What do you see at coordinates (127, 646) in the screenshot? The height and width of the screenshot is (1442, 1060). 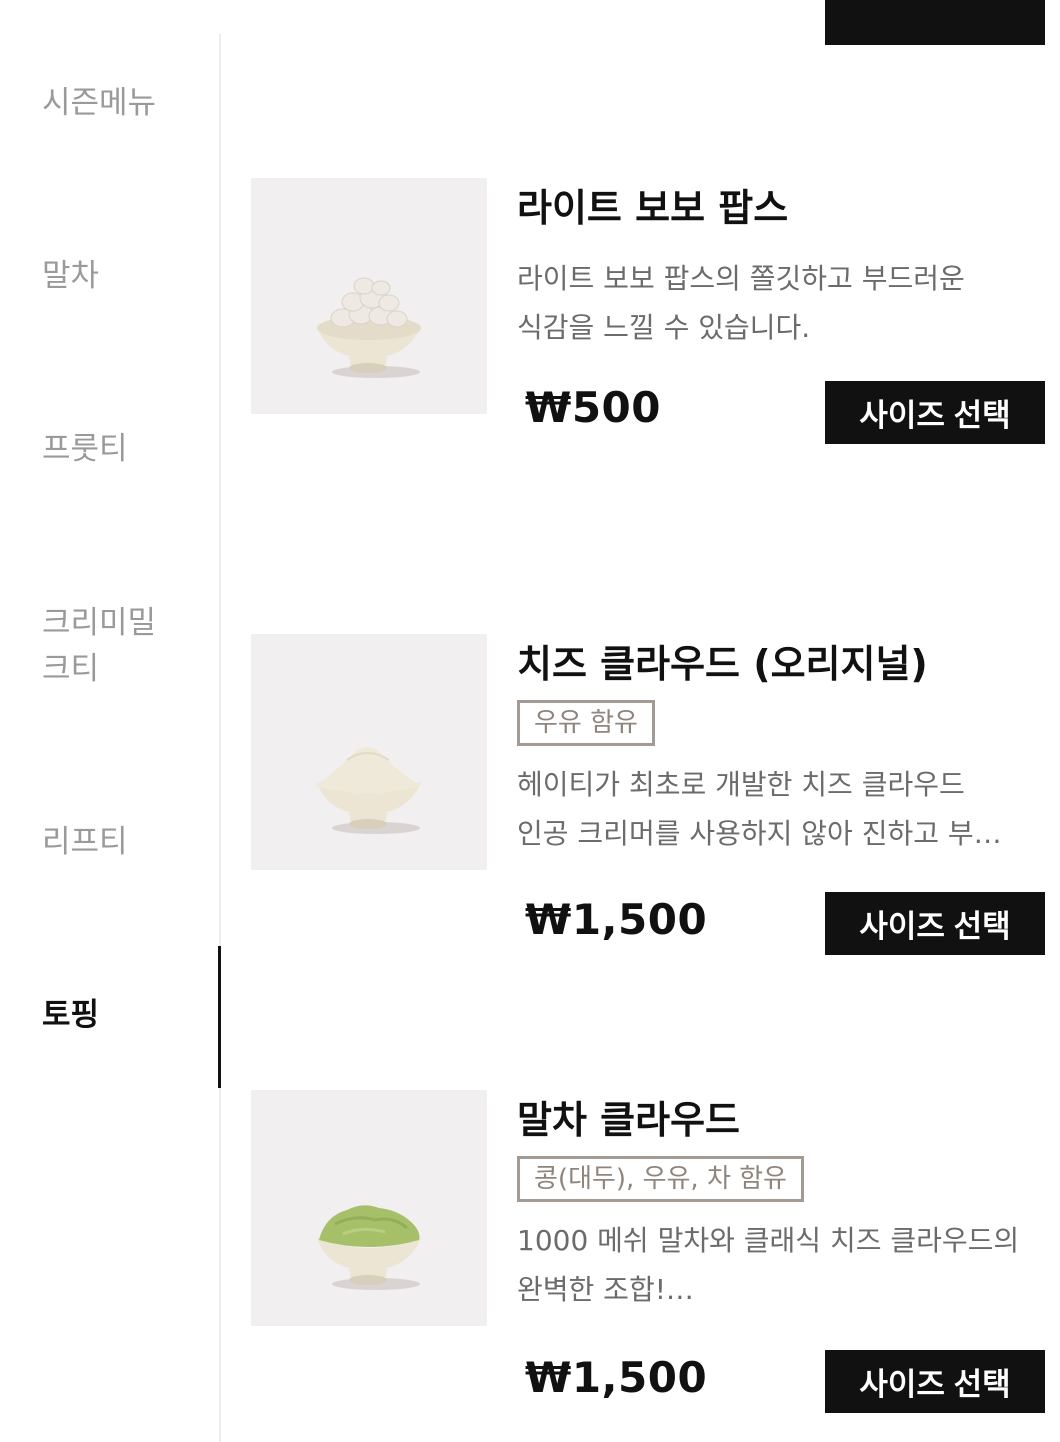 I see `sidebar-item-creamy-milk-tea: 크리미밀 크티` at bounding box center [127, 646].